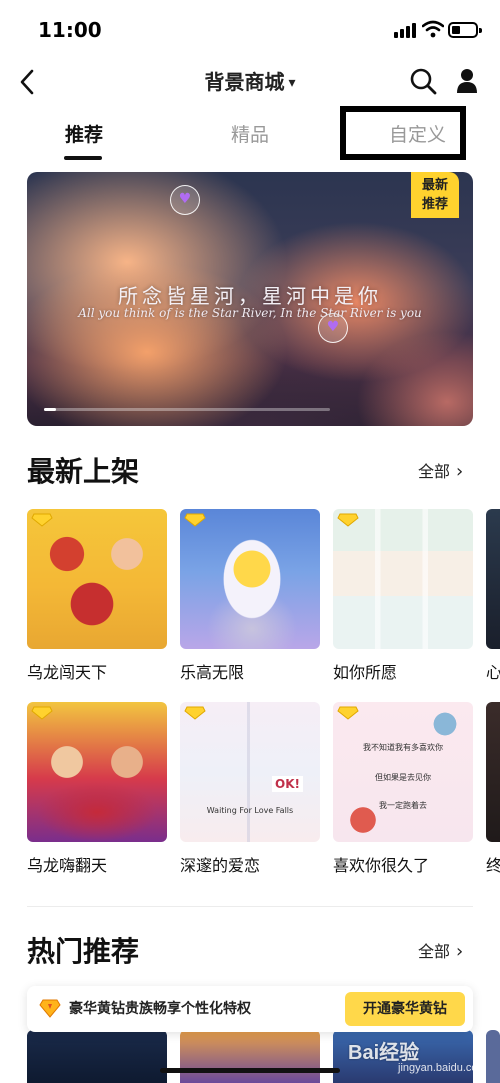  Describe the element at coordinates (250, 30) in the screenshot. I see `status-bar: 11:00` at that location.